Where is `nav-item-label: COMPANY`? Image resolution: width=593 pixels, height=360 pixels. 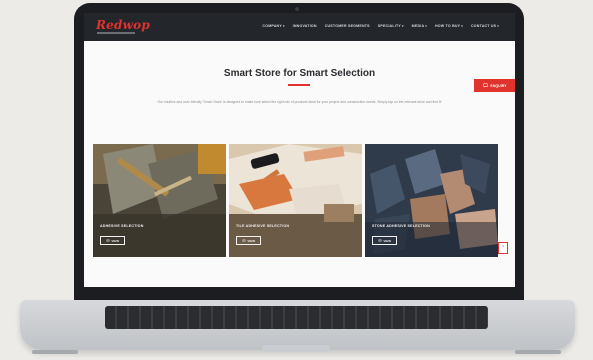
nav-item-label: COMPANY is located at coordinates (272, 26).